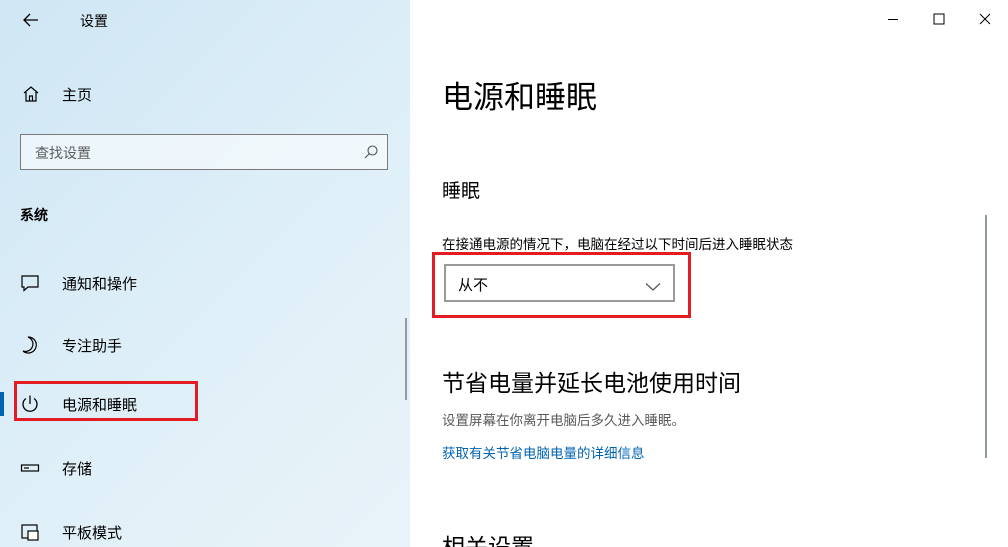 This screenshot has height=547, width=1008. I want to click on back-button, so click(31, 20).